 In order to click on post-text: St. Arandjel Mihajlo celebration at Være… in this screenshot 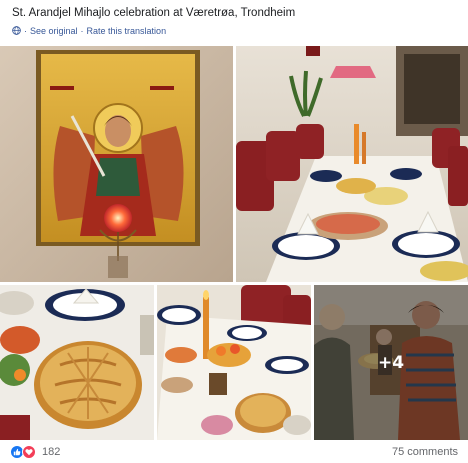, I will do `click(154, 13)`.